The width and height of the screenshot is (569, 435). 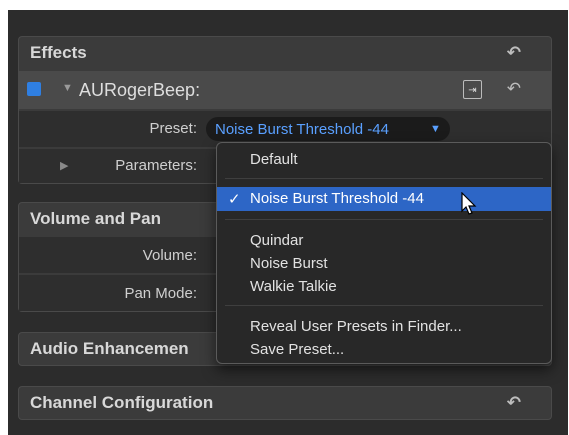 I want to click on effects-header: Effects ↶, so click(x=285, y=53).